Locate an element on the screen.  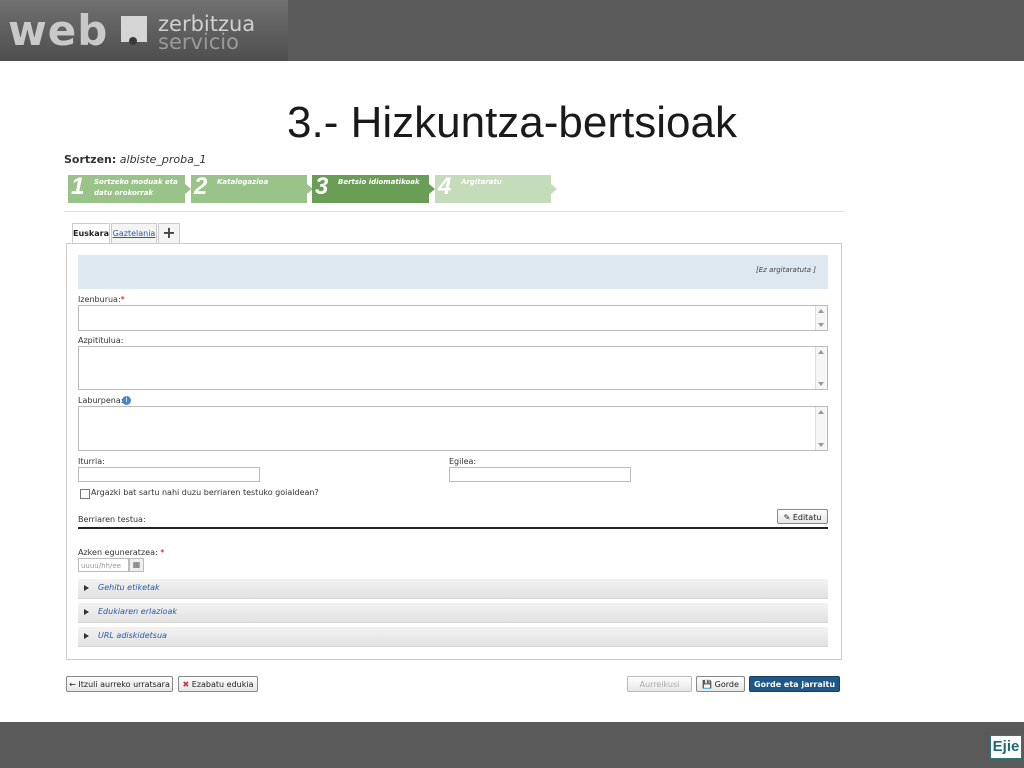
subtitle-textarea is located at coordinates (453, 368).